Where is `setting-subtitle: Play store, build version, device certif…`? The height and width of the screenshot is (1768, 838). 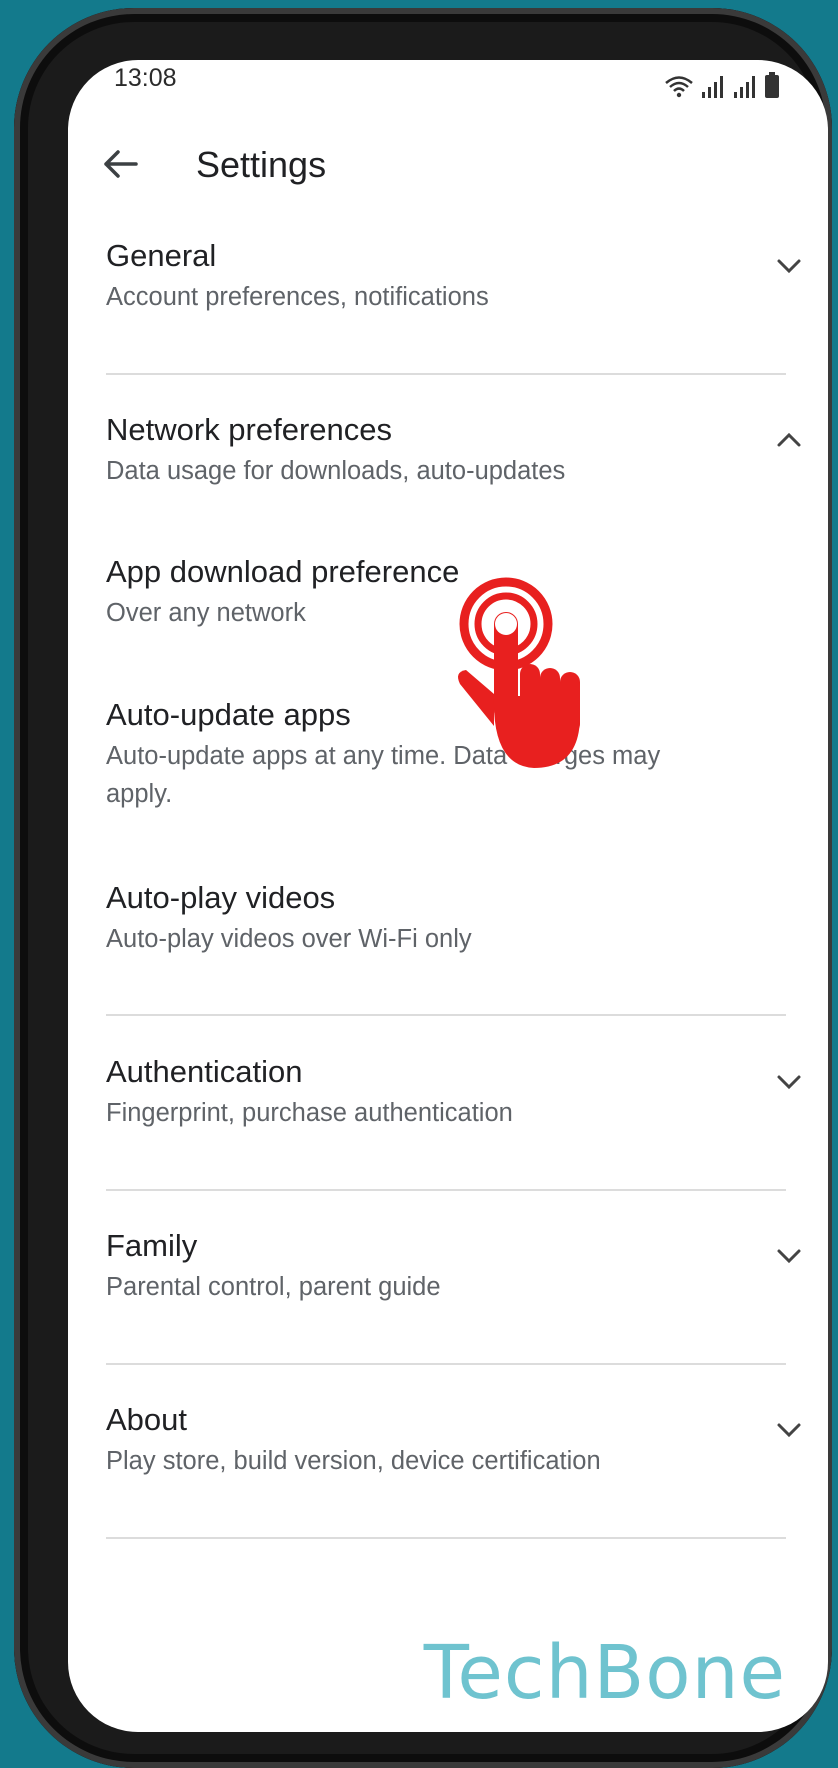 setting-subtitle: Play store, build version, device certif… is located at coordinates (353, 1461).